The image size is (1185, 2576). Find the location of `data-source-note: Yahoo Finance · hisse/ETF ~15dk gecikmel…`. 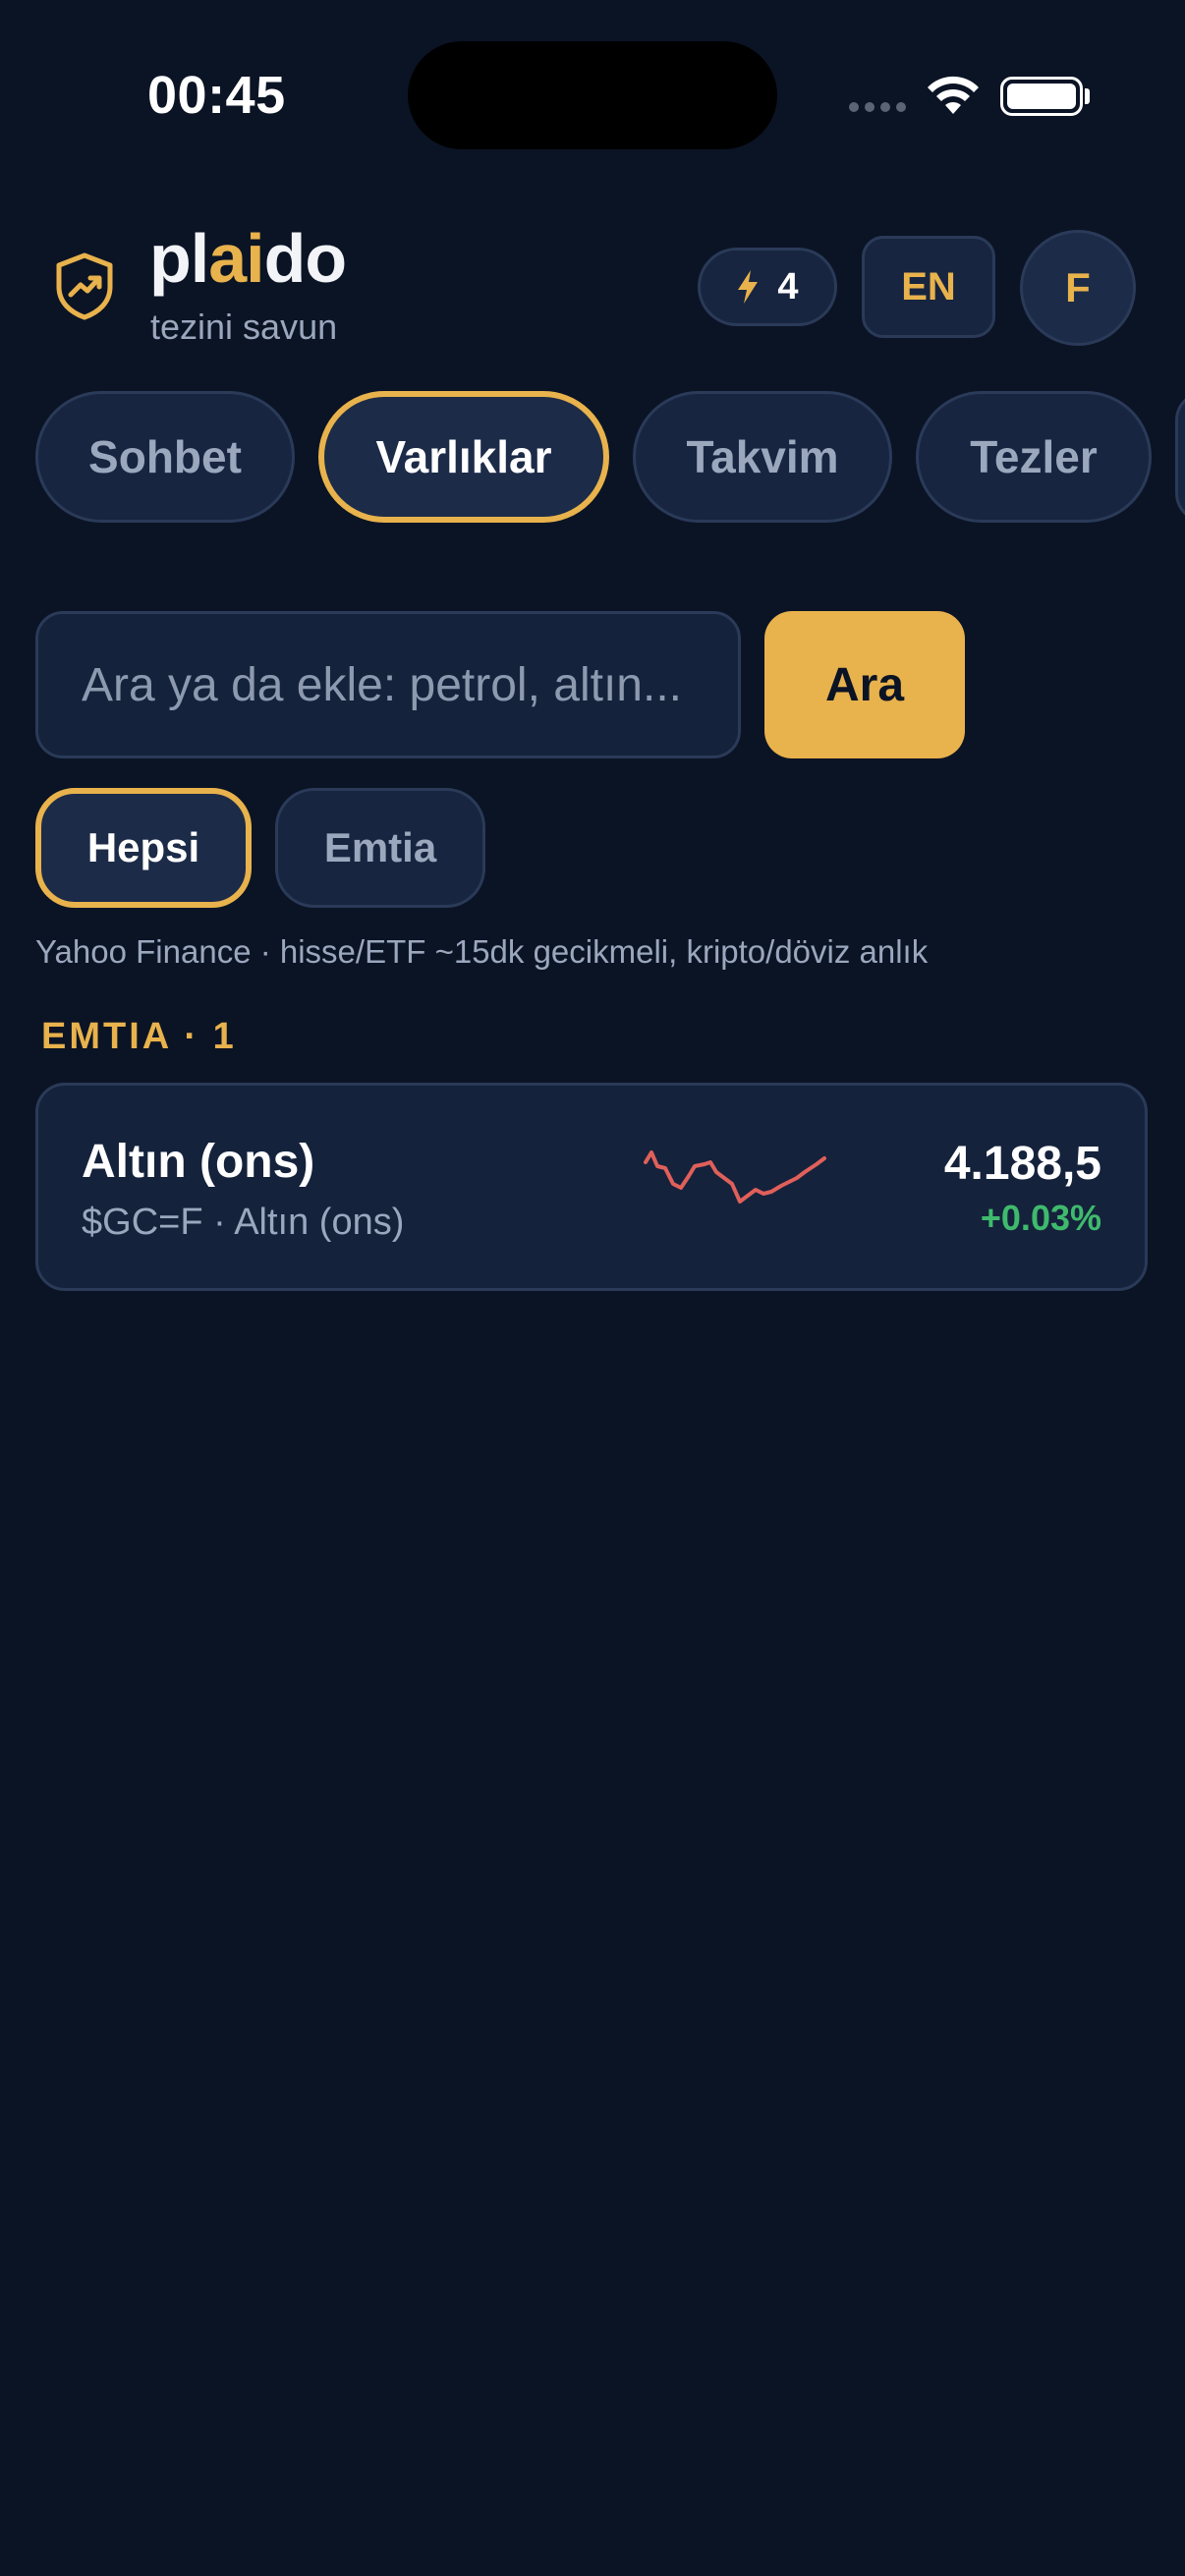

data-source-note: Yahoo Finance · hisse/ETF ~15dk gecikmel… is located at coordinates (482, 951).